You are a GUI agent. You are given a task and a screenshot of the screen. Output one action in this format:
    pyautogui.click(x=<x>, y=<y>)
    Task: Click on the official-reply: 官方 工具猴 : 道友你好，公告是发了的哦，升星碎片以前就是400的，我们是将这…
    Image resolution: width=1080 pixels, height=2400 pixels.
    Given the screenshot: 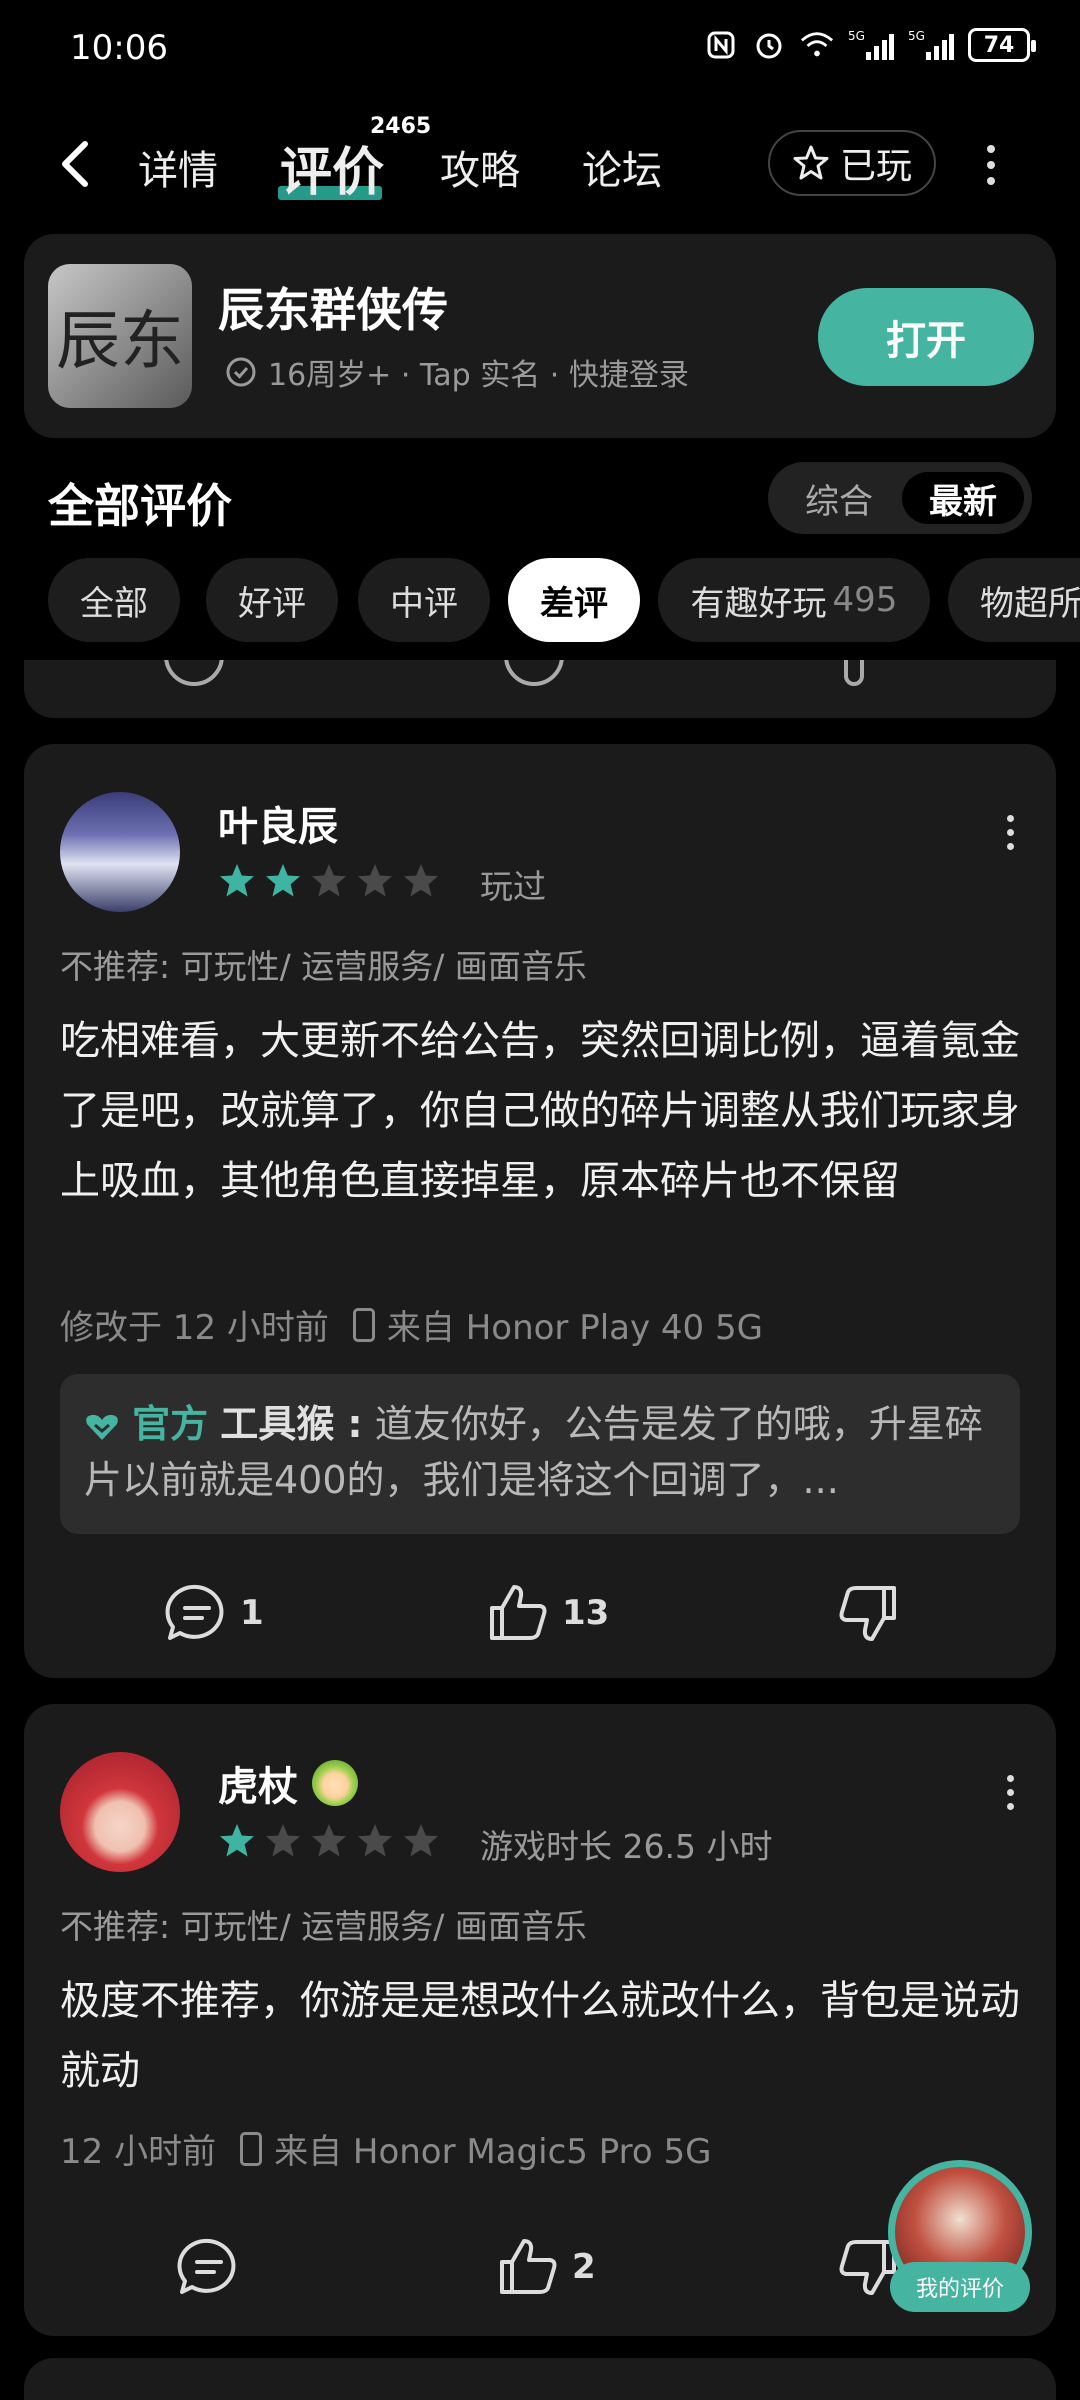 What is the action you would take?
    pyautogui.click(x=540, y=1454)
    